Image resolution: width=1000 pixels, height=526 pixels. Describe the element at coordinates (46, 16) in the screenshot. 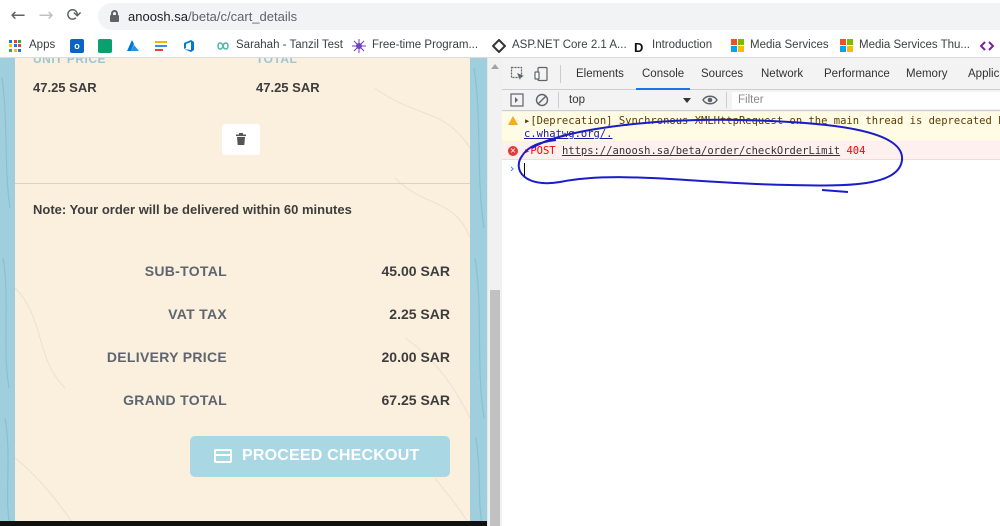

I see `forward-arrow-icon: →` at that location.